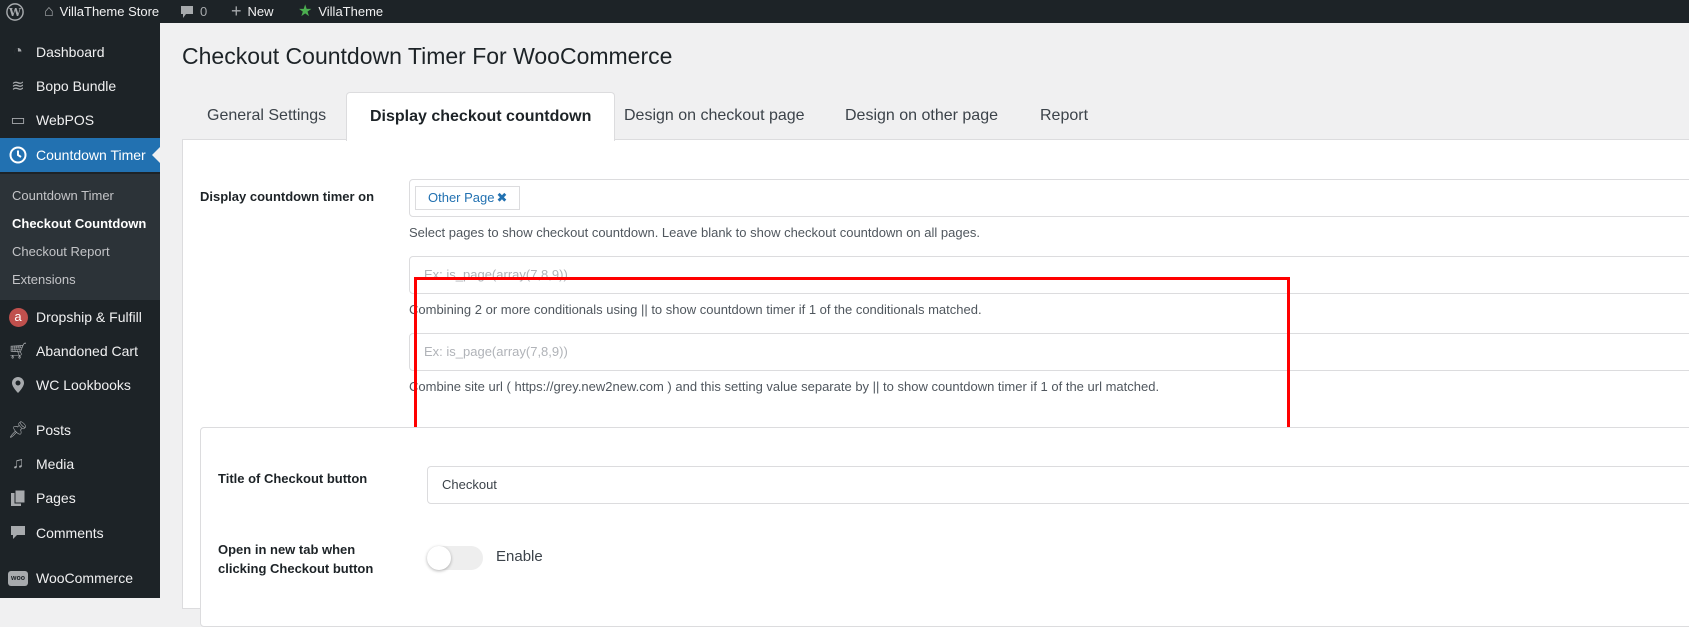 The image size is (1689, 627). Describe the element at coordinates (455, 558) in the screenshot. I see `newtab-toggle` at that location.